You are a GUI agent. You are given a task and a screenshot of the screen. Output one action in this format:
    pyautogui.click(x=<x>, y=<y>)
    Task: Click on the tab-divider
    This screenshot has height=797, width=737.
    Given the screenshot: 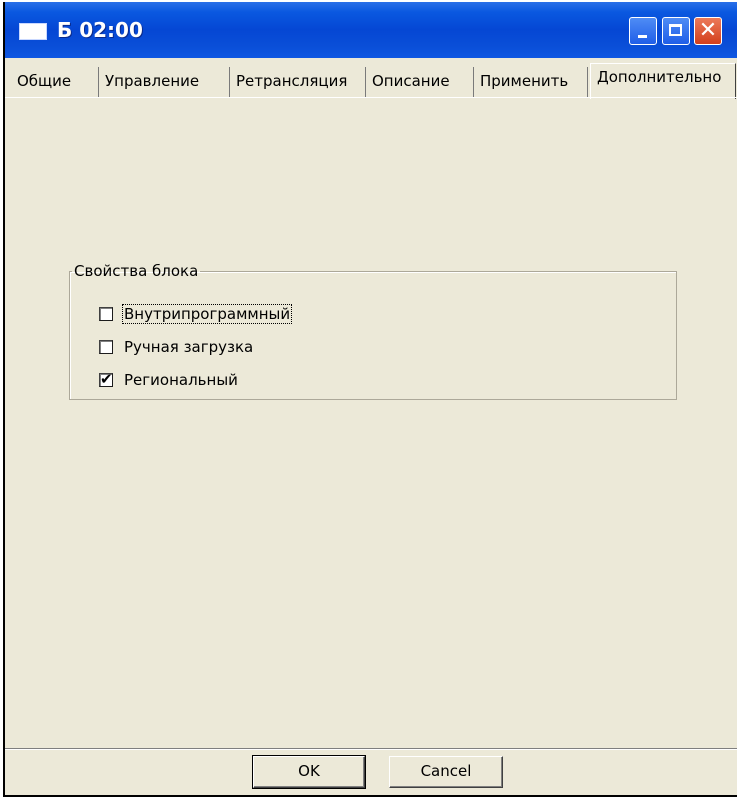 What is the action you would take?
    pyautogui.click(x=371, y=97)
    